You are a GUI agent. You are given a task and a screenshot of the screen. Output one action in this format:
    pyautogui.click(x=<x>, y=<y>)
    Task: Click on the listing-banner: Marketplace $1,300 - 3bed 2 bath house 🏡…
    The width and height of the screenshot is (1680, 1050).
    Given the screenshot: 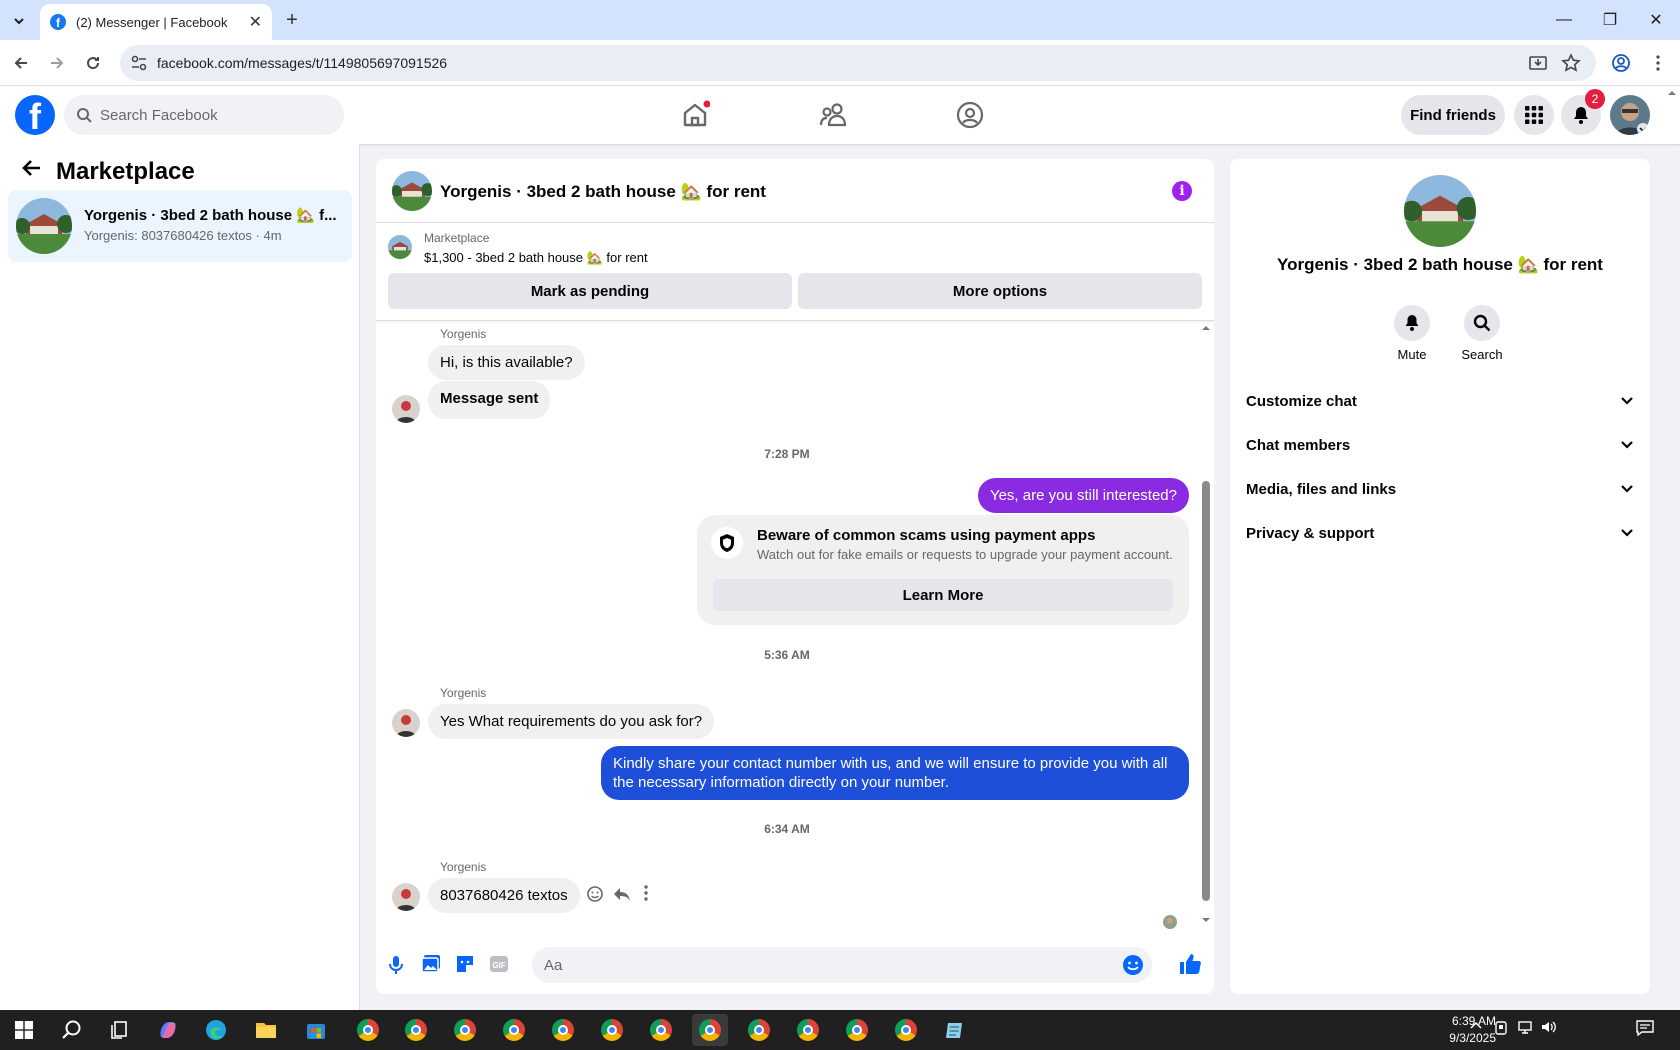 What is the action you would take?
    pyautogui.click(x=795, y=272)
    